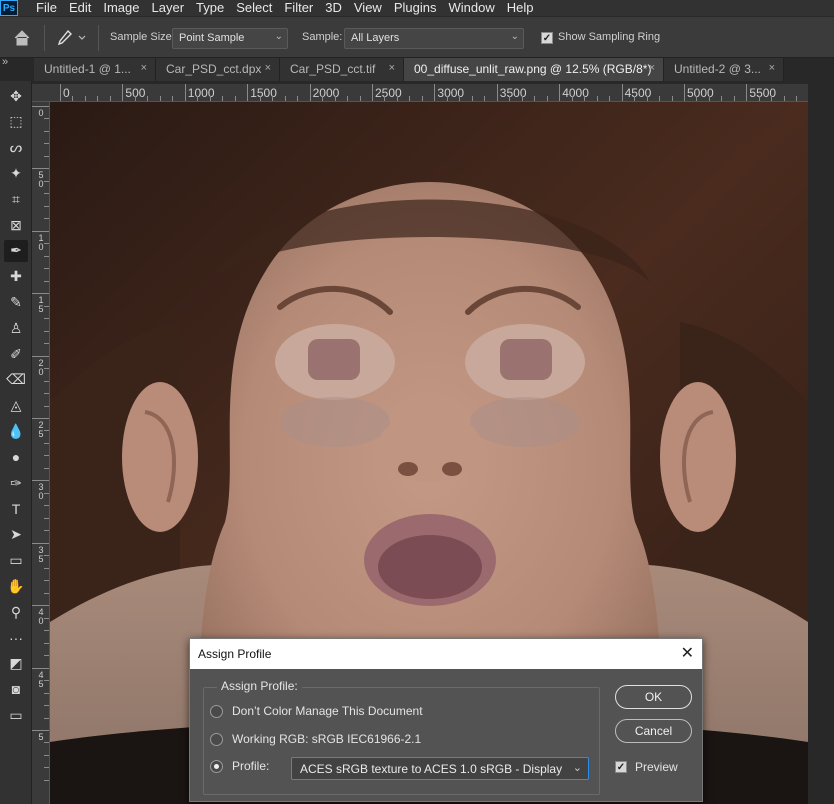  Describe the element at coordinates (342, 69) in the screenshot. I see `tab-3: Car_PSD_cct.tif ×` at that location.